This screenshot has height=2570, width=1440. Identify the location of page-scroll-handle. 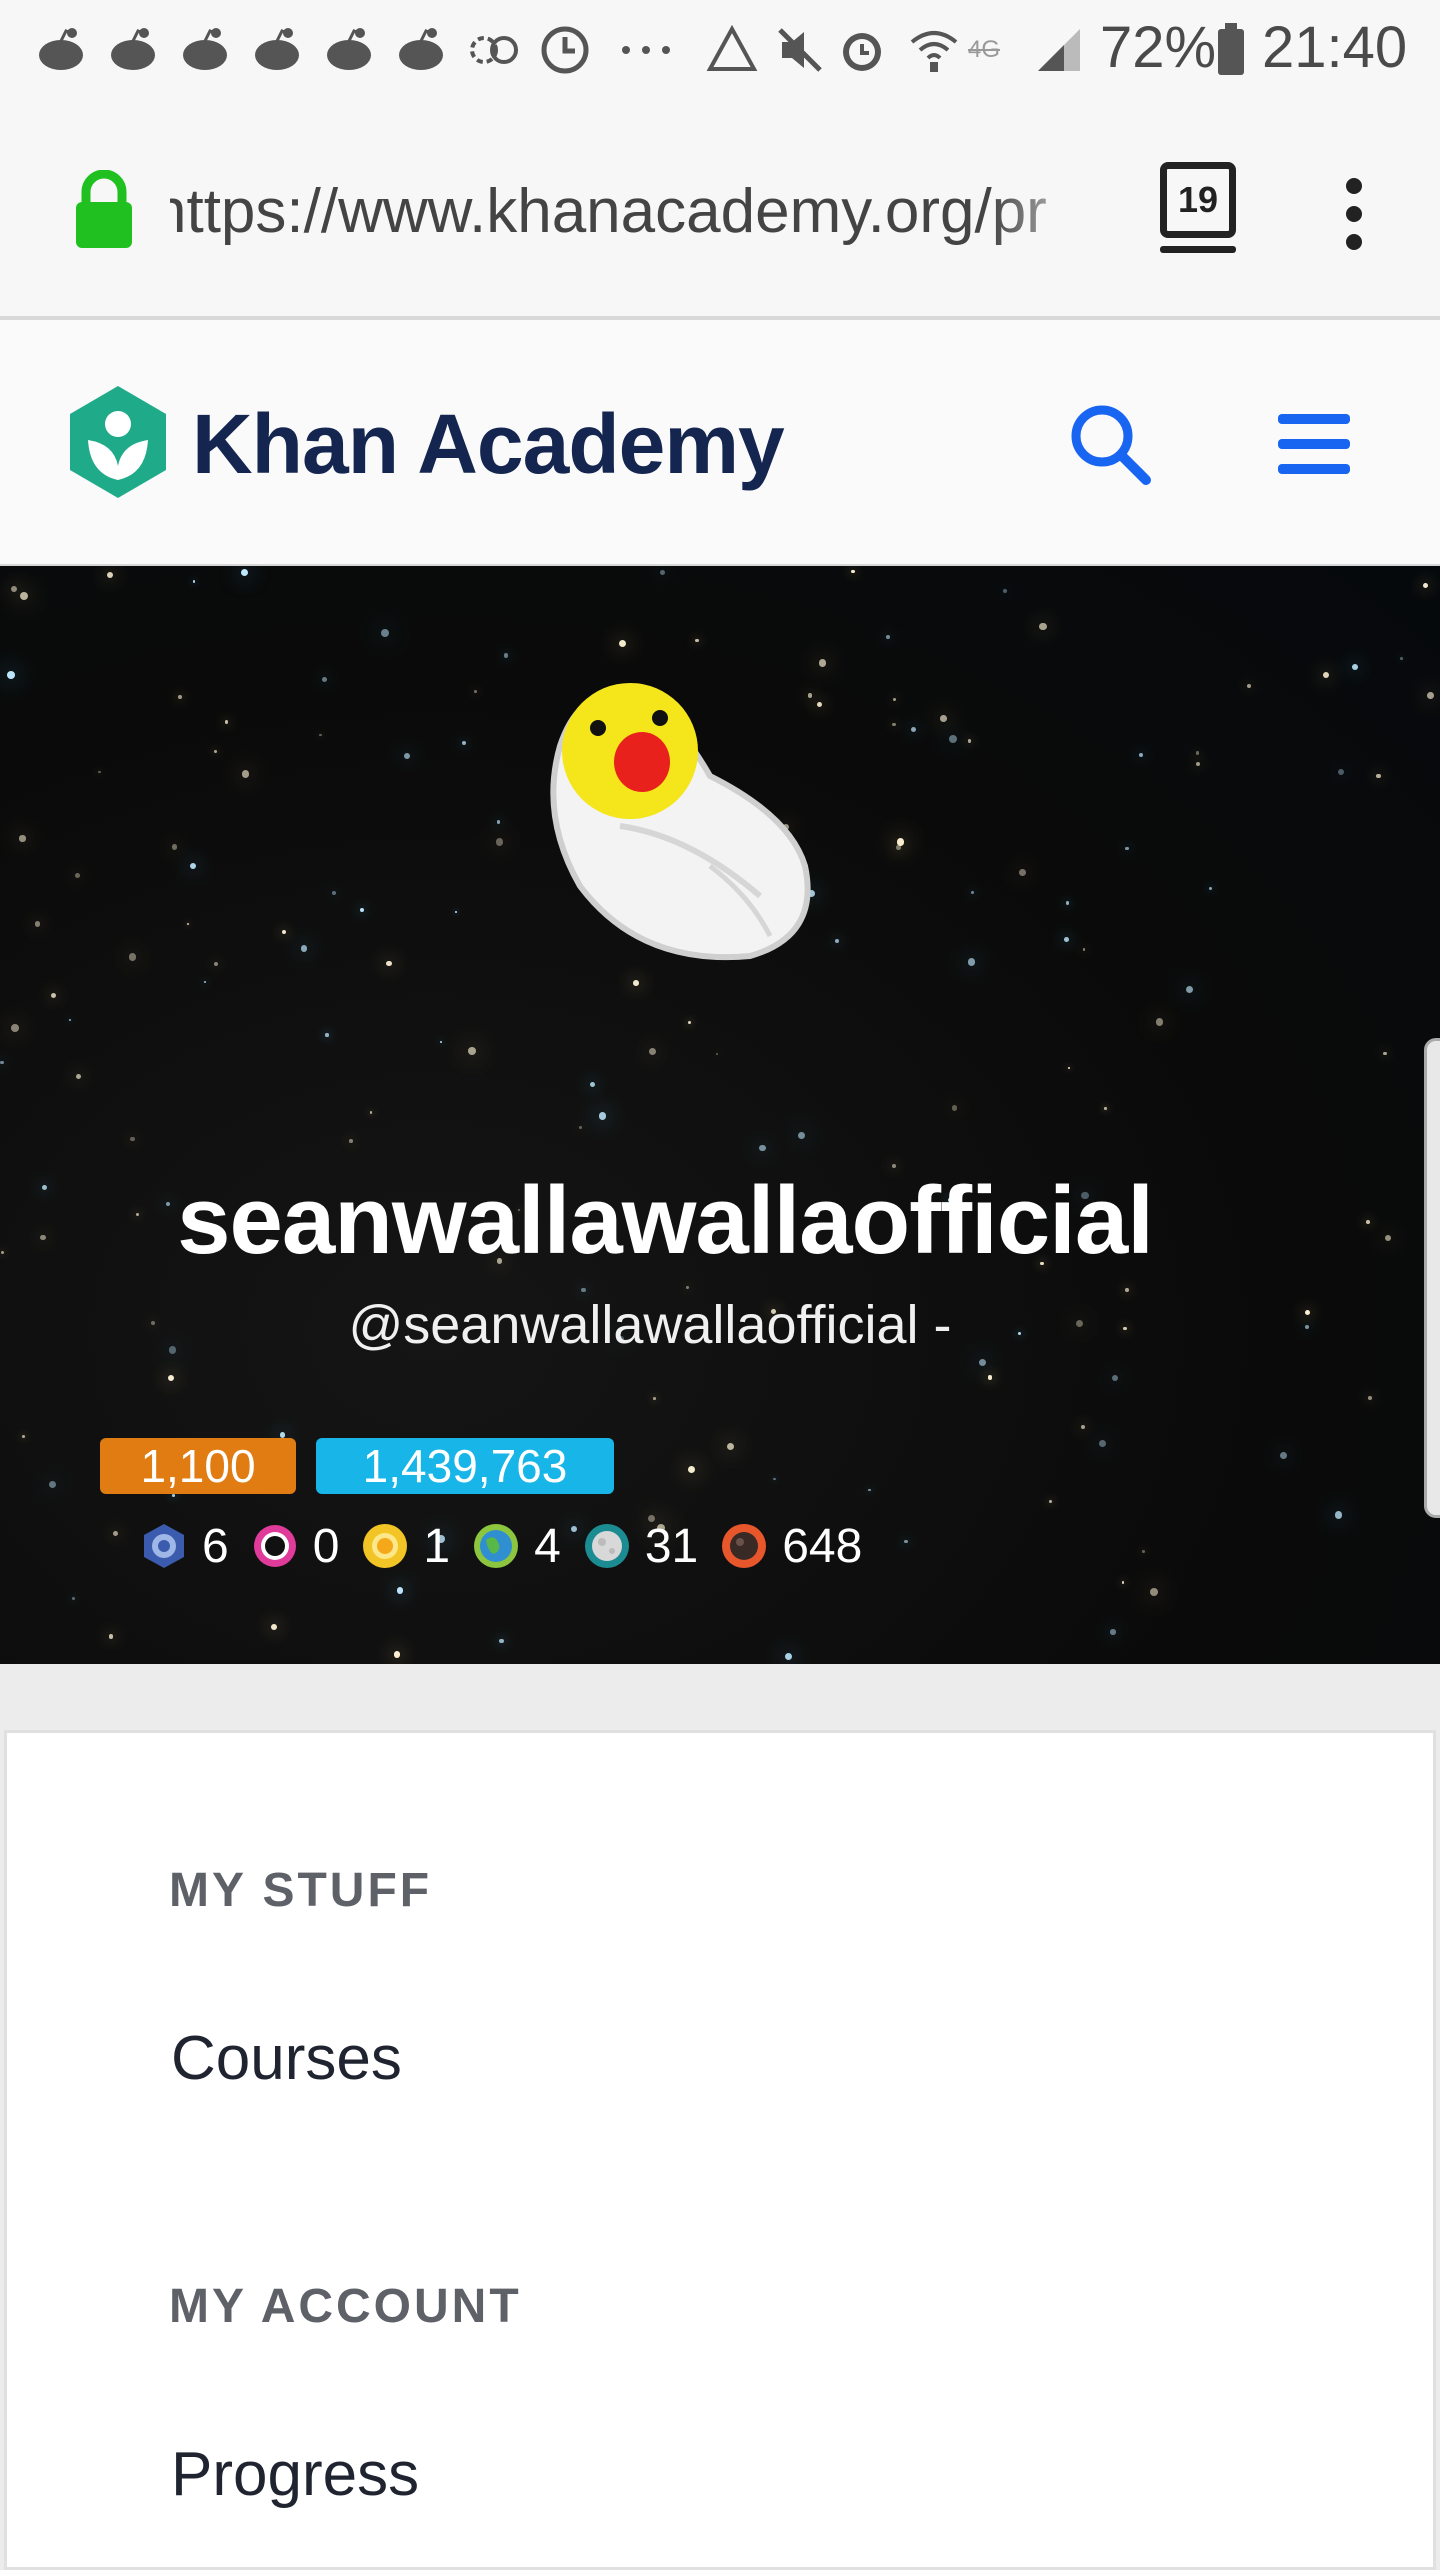
(1432, 1278).